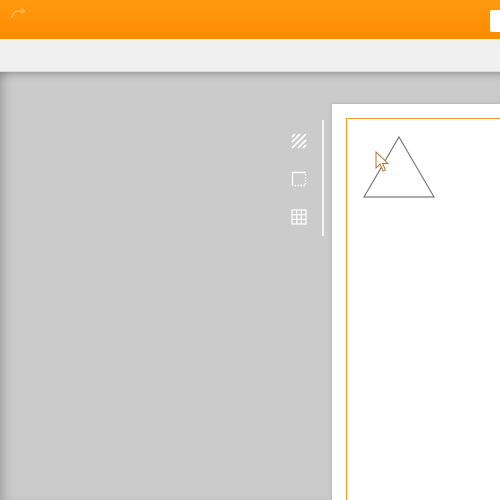 The image size is (500, 500). I want to click on select-area-tool-button, so click(299, 181).